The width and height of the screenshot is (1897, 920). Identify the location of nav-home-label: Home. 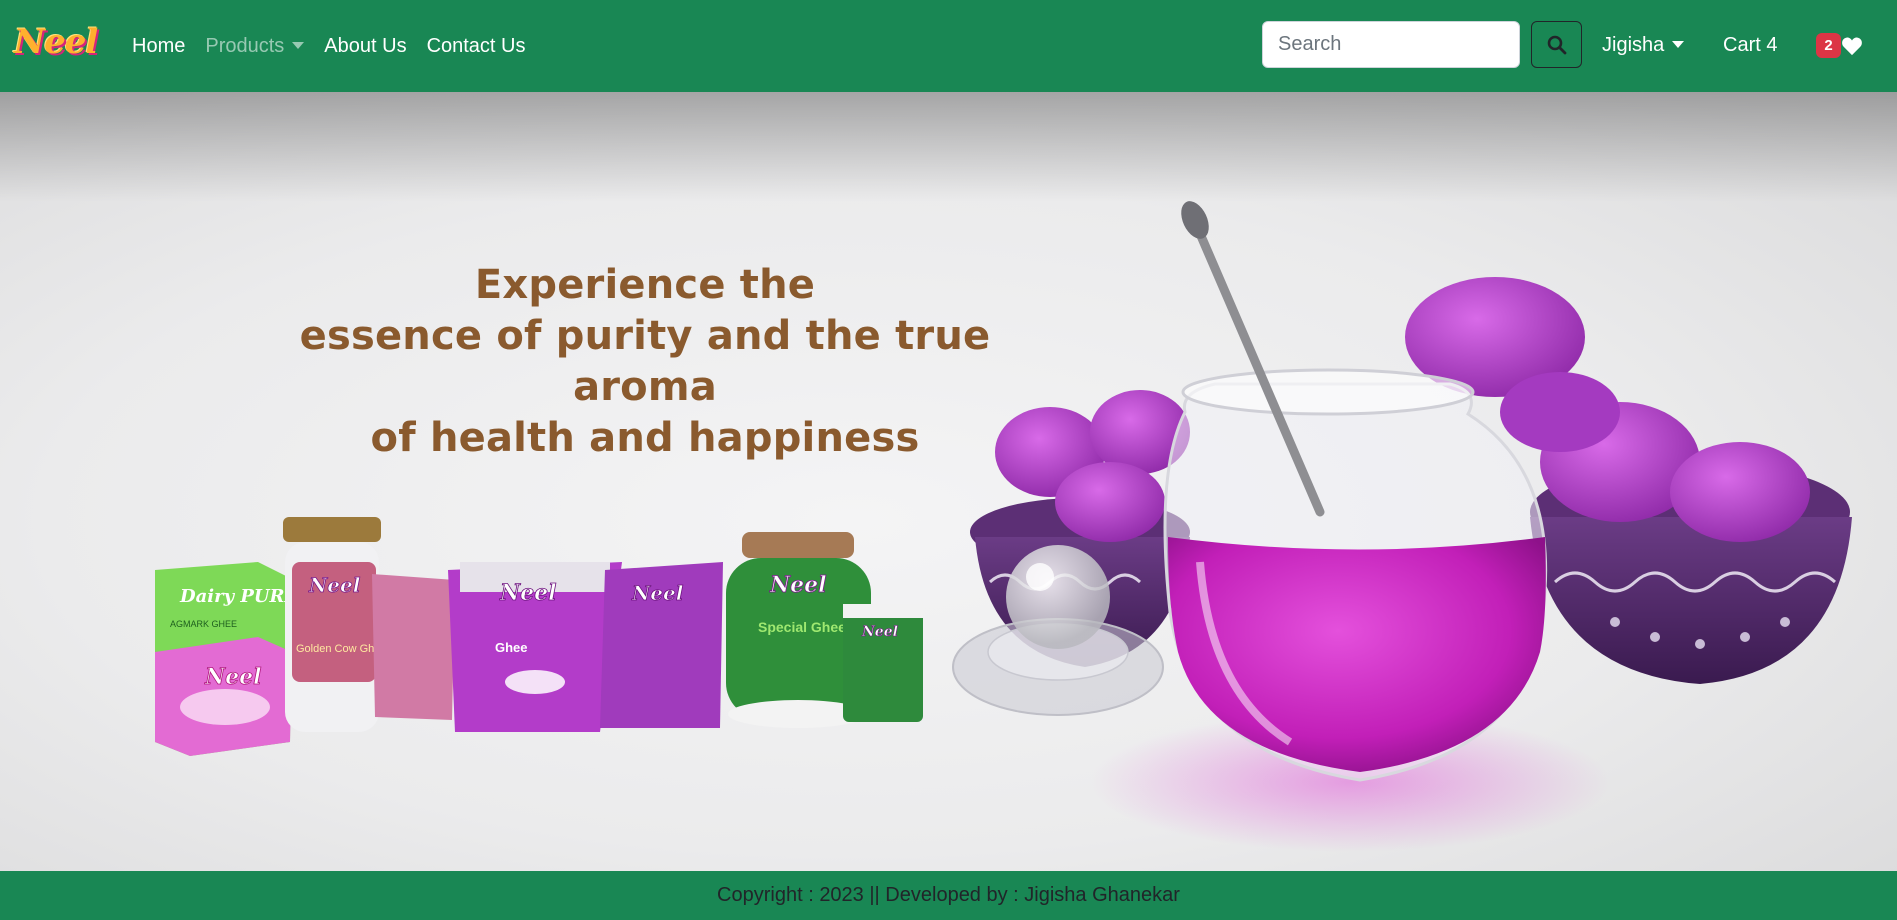
(159, 46).